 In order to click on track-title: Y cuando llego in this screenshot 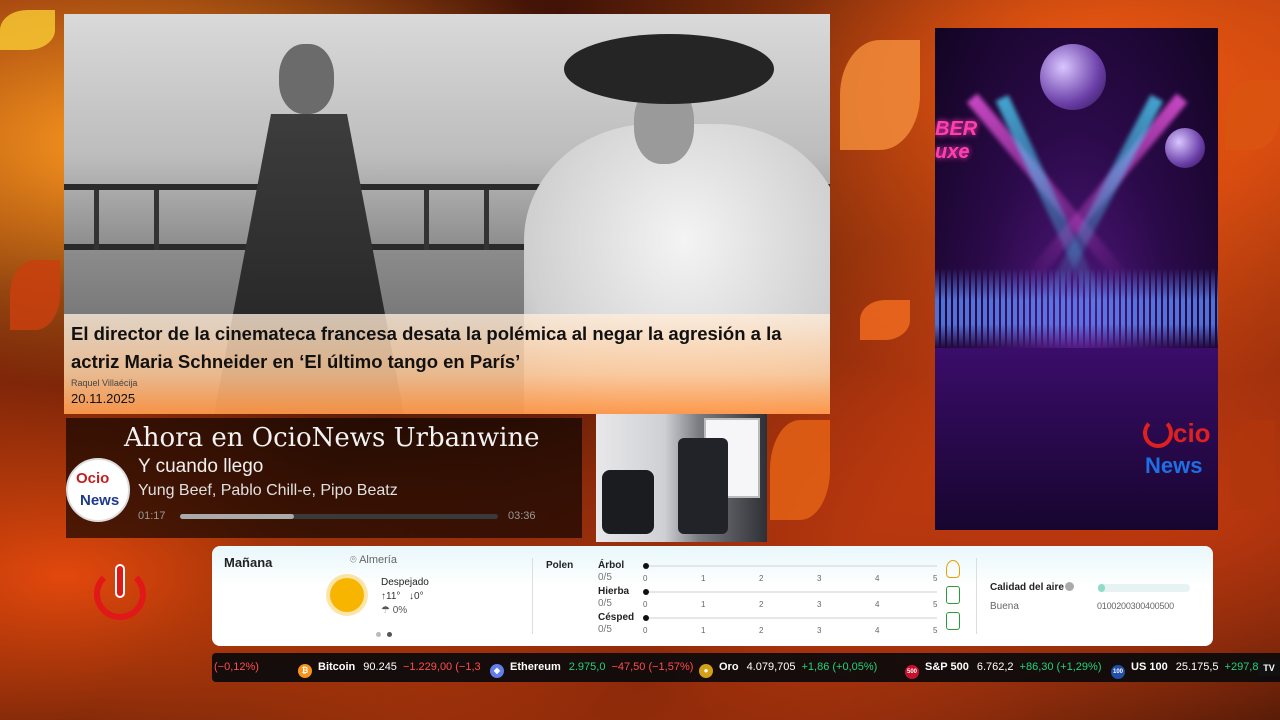, I will do `click(201, 466)`.